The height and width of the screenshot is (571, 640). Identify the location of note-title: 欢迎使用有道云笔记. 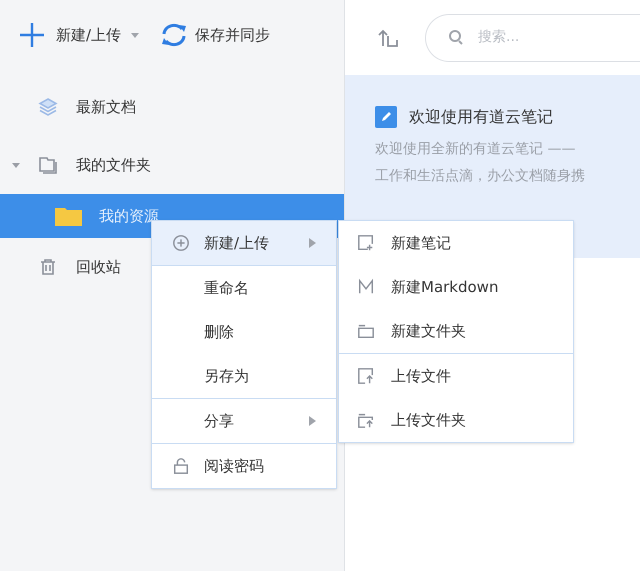
(481, 117).